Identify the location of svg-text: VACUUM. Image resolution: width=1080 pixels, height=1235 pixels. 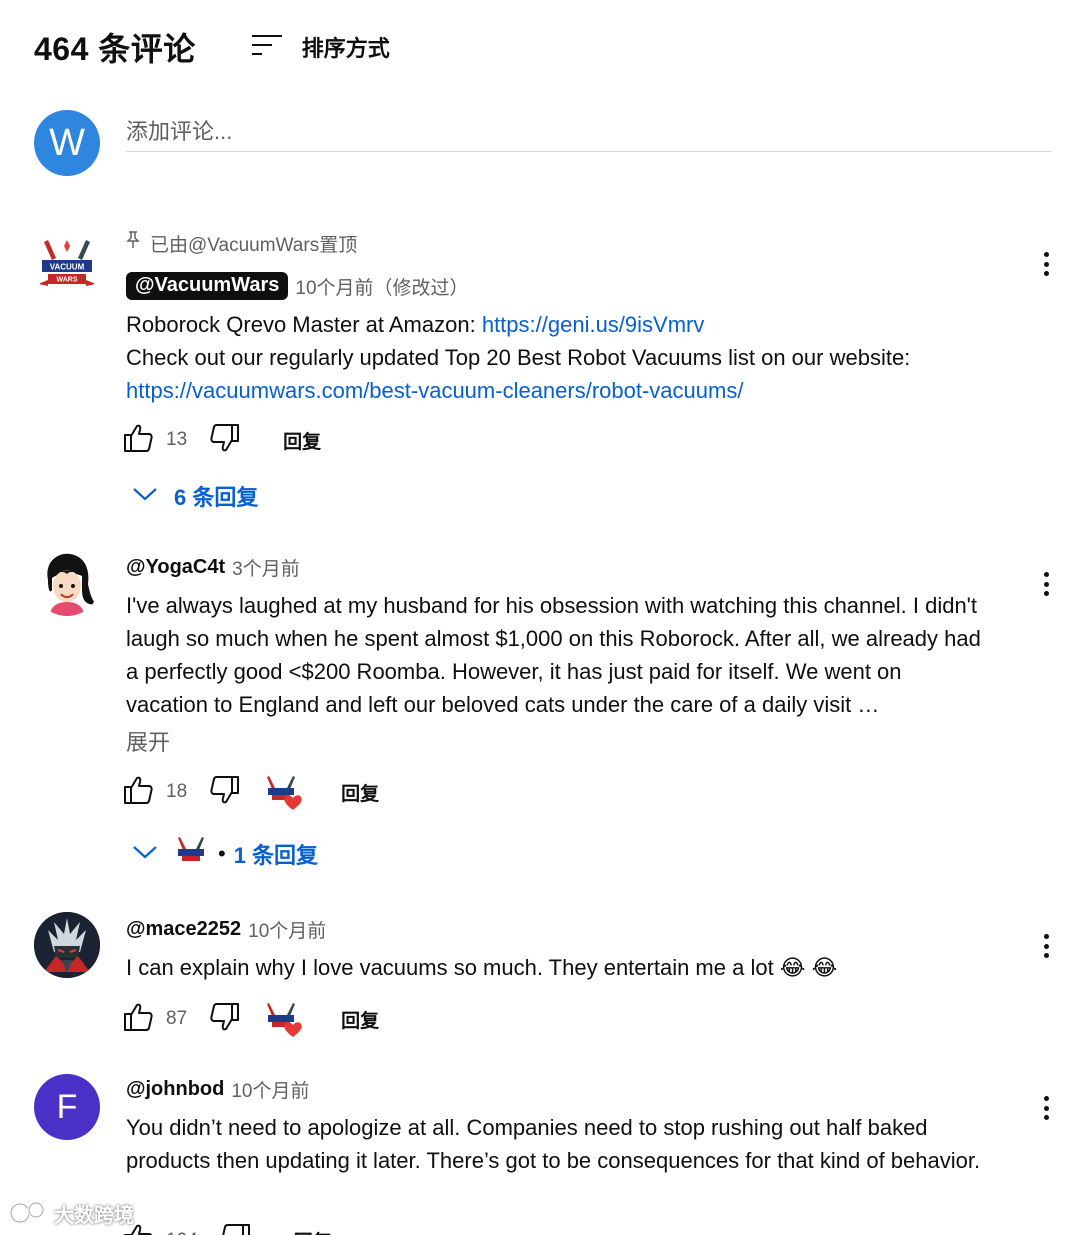
(67, 267).